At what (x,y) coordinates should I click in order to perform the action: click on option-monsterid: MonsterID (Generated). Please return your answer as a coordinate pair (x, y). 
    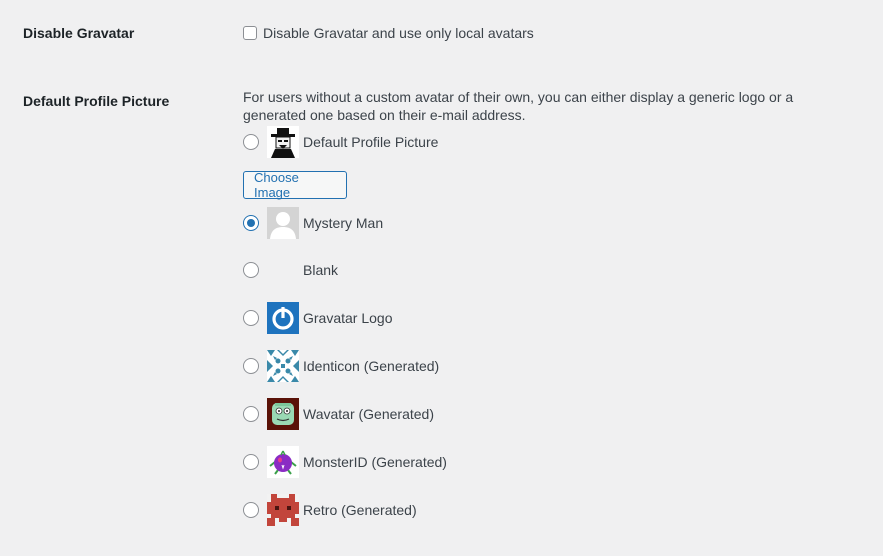
    Looking at the image, I should click on (345, 462).